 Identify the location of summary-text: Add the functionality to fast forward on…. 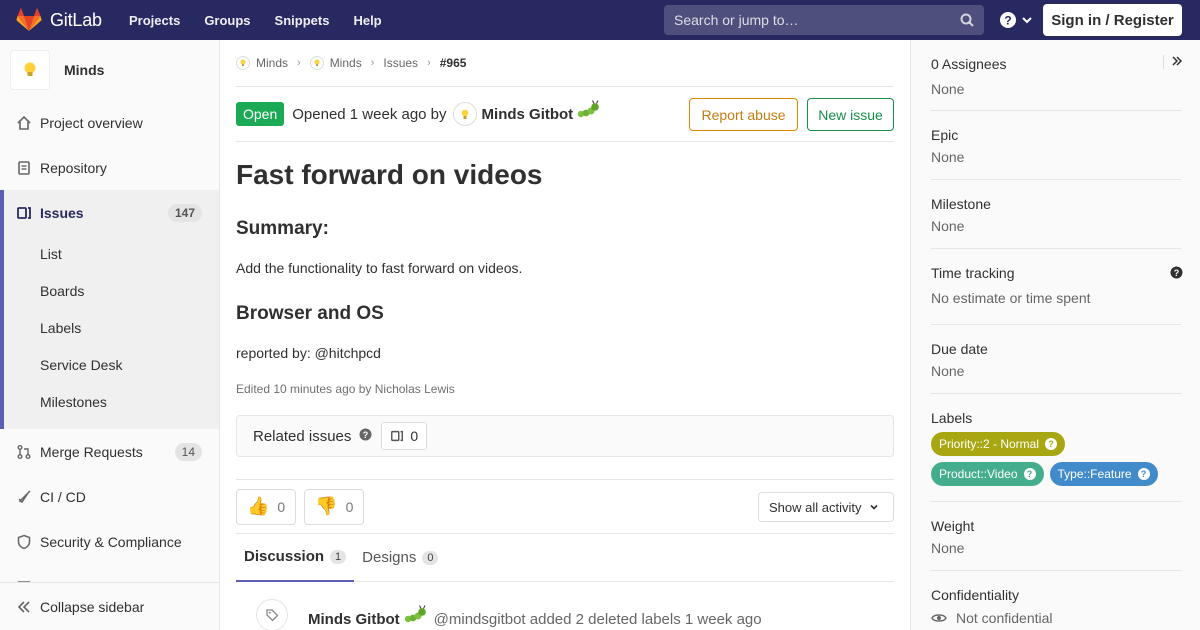
(379, 268).